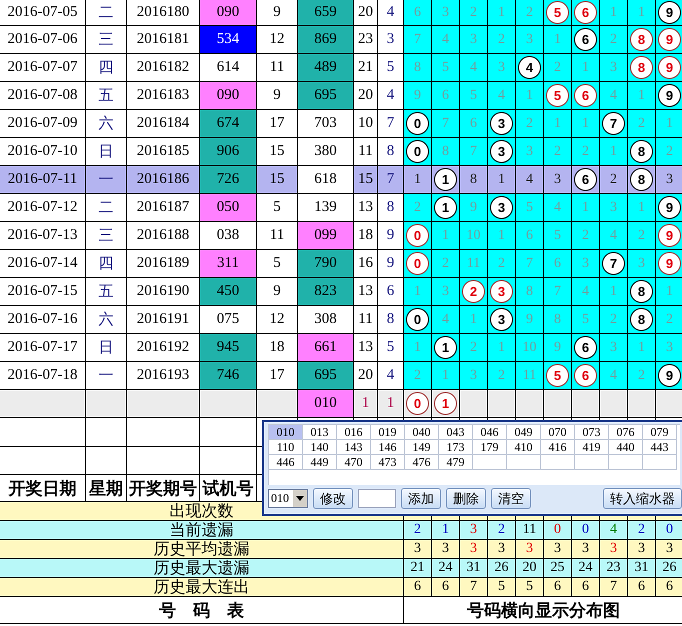 The width and height of the screenshot is (682, 626). What do you see at coordinates (326, 40) in the screenshot?
I see `table-cell: 869` at bounding box center [326, 40].